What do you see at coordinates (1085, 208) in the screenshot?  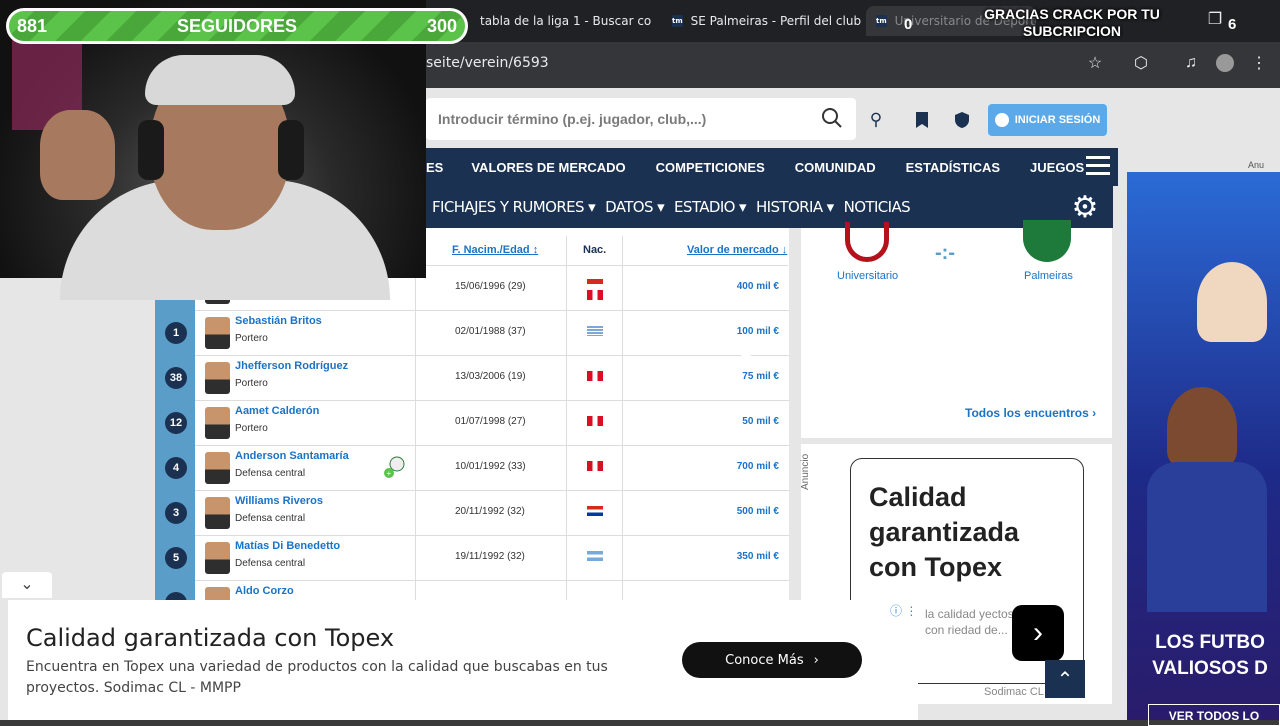 I see `gear-icon: ⚙` at bounding box center [1085, 208].